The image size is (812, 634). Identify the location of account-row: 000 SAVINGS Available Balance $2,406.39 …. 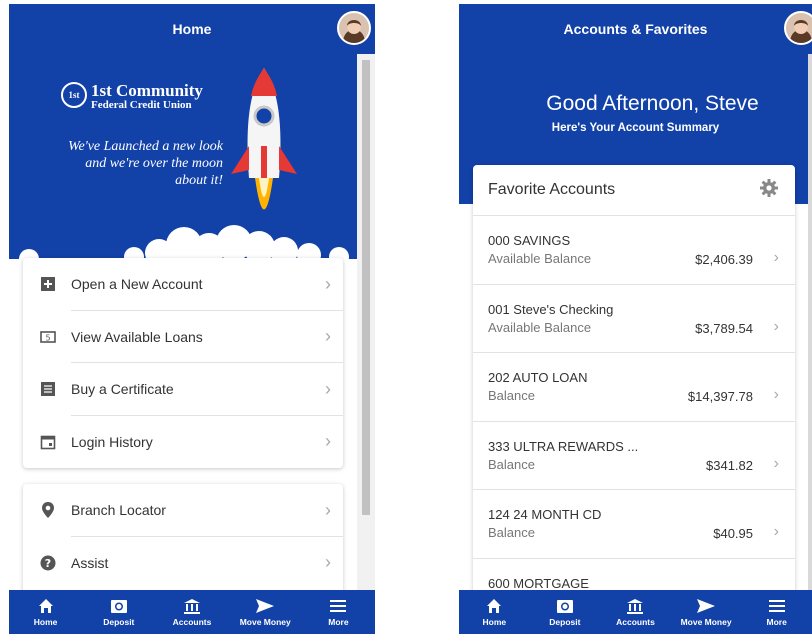
(634, 249).